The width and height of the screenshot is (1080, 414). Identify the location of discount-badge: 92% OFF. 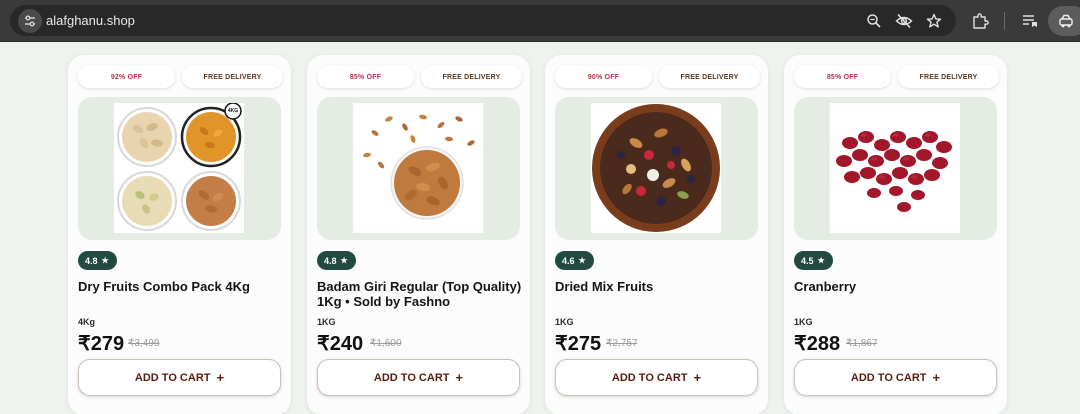
(126, 77).